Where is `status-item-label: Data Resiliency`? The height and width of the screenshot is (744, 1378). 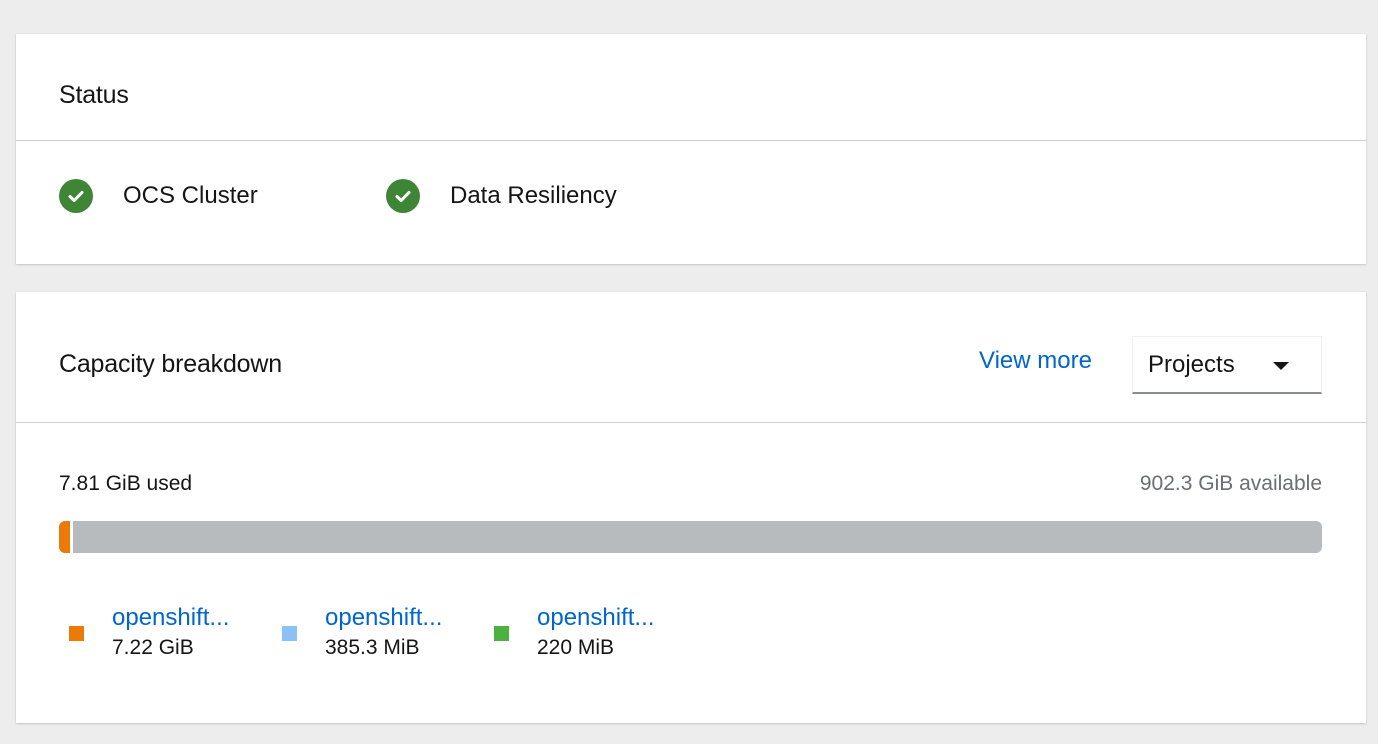 status-item-label: Data Resiliency is located at coordinates (533, 195).